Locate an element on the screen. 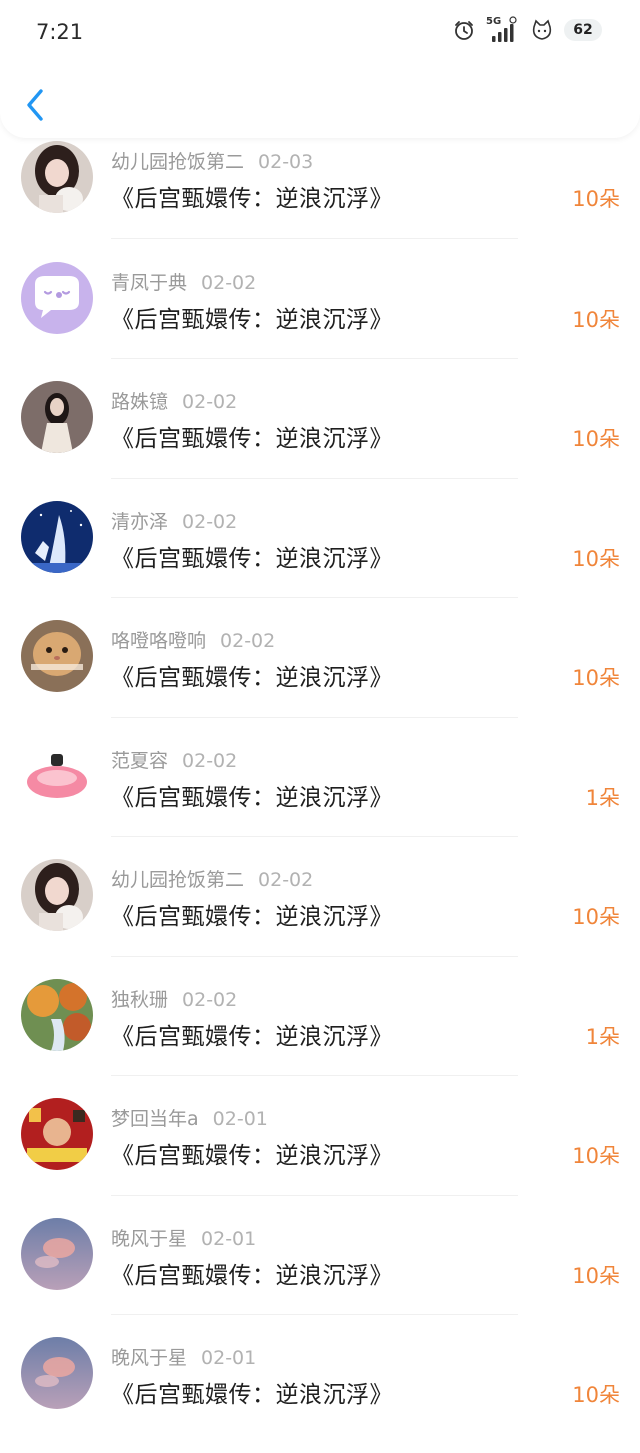  list-item: 清亦泽 02-02 《后宫甄嬛传：逆浪沉浮》 10朵 is located at coordinates (320, 557).